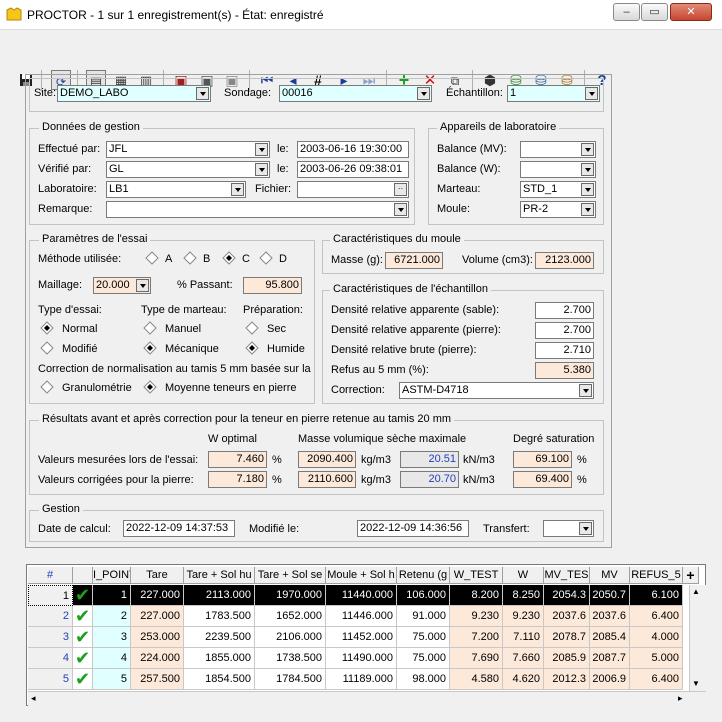 This screenshot has width=722, height=722. Describe the element at coordinates (367, 698) in the screenshot. I see `horizontal-scrollbar: ◂ ▸` at that location.